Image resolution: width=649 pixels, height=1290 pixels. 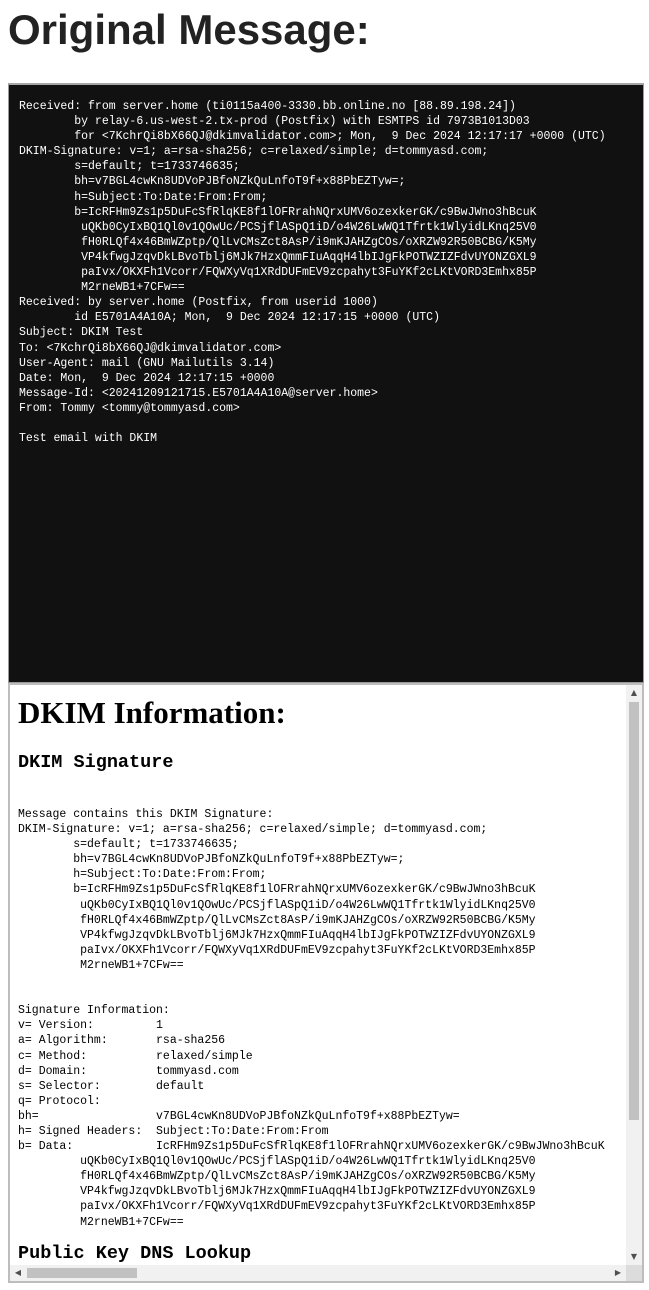 I want to click on scrollbar-corner, so click(x=634, y=1273).